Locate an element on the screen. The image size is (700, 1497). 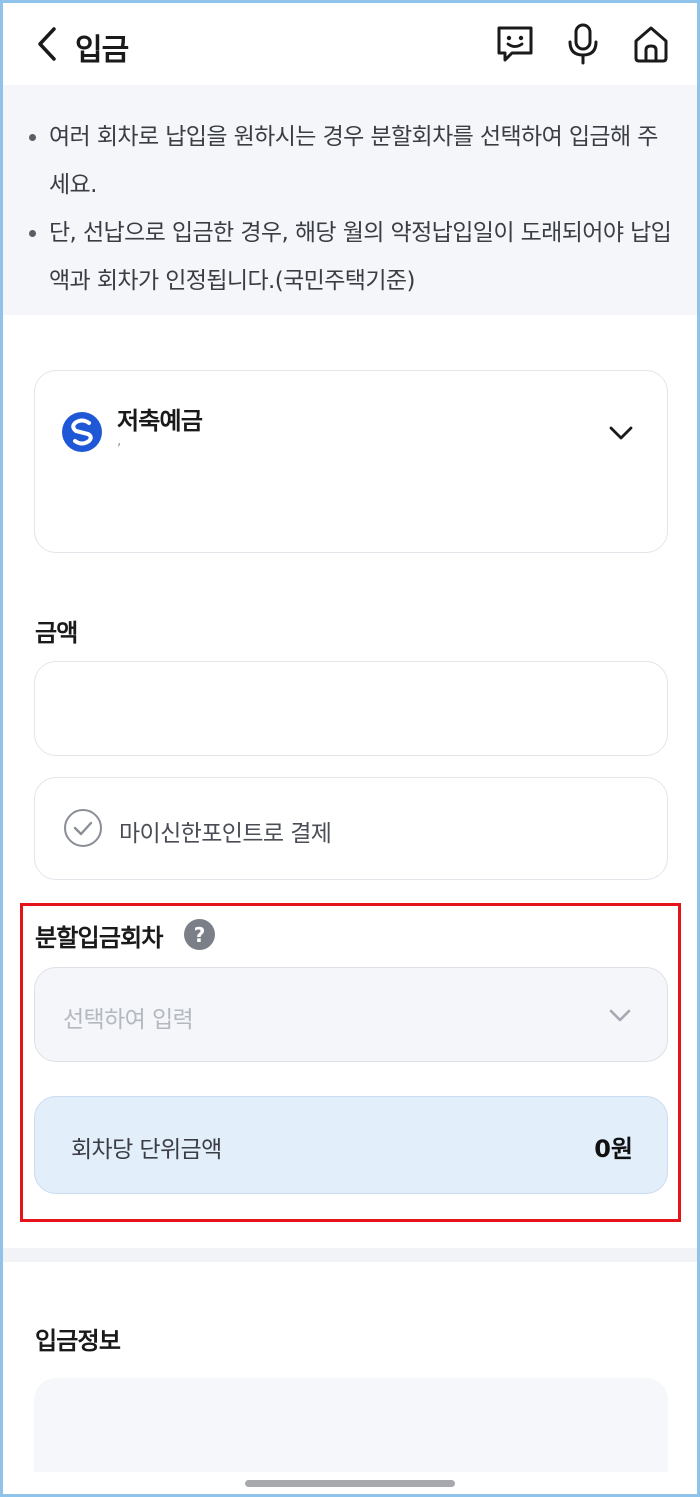
bank-logo-icon is located at coordinates (82, 432).